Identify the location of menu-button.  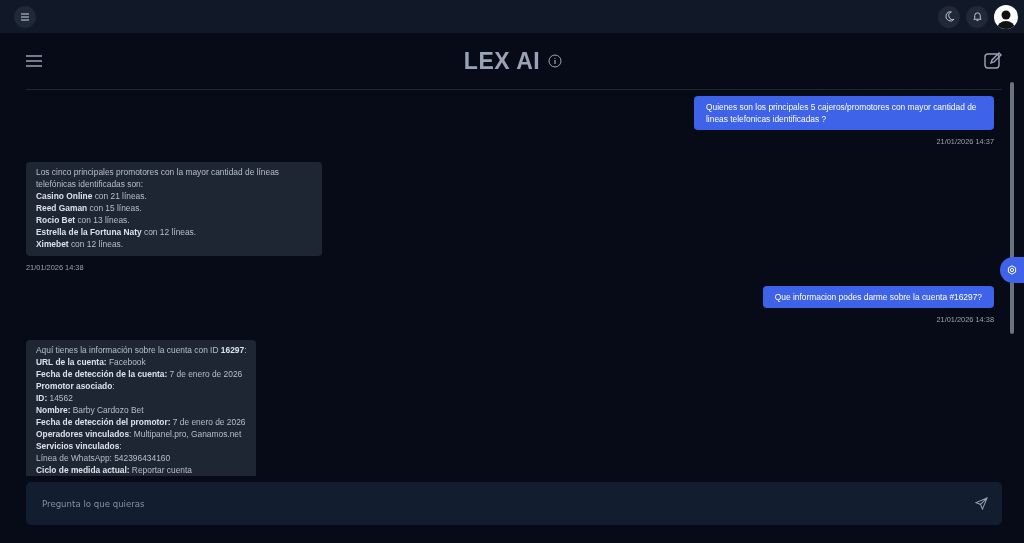
(25, 16).